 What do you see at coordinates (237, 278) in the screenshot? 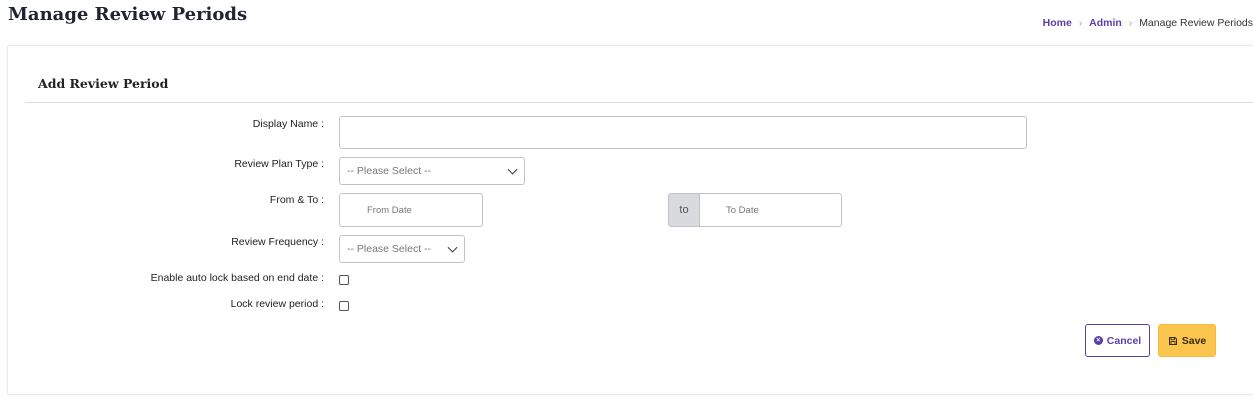
I see `auto-lock-label: Enable auto lock based on end date :` at bounding box center [237, 278].